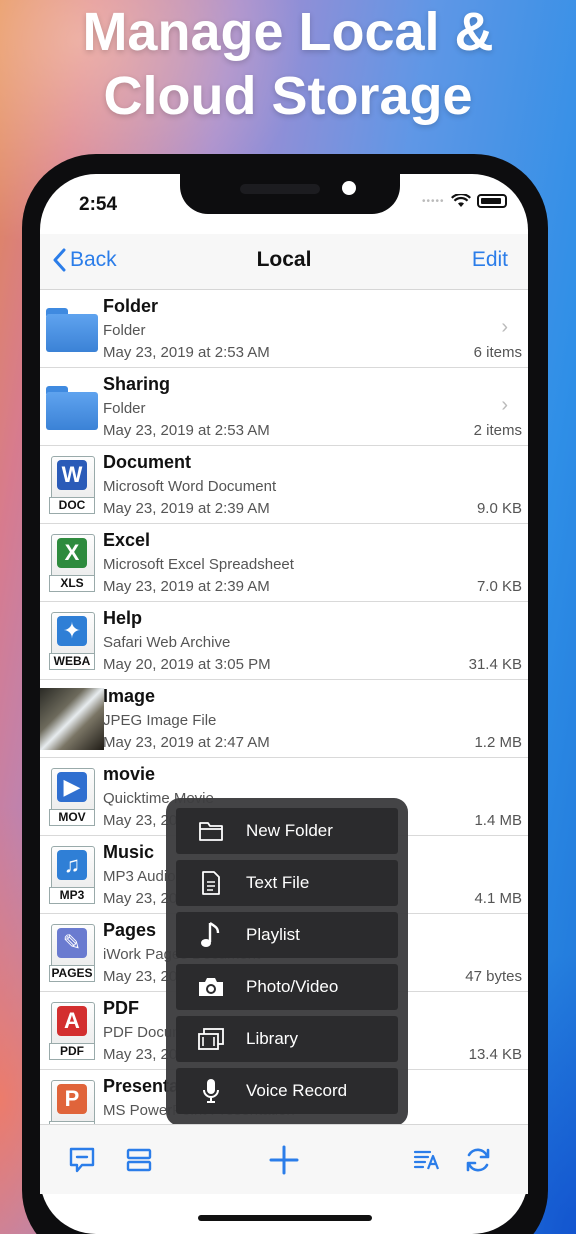  Describe the element at coordinates (495, 1054) in the screenshot. I see `file-size: 13.4 KB` at that location.